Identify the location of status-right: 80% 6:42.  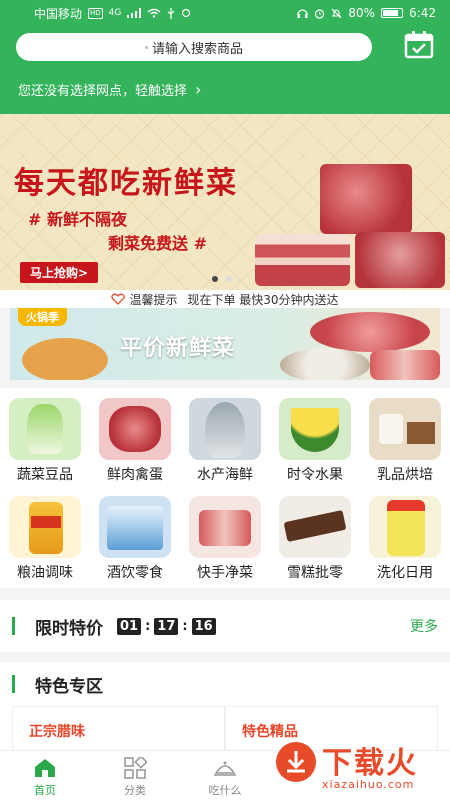
(366, 13).